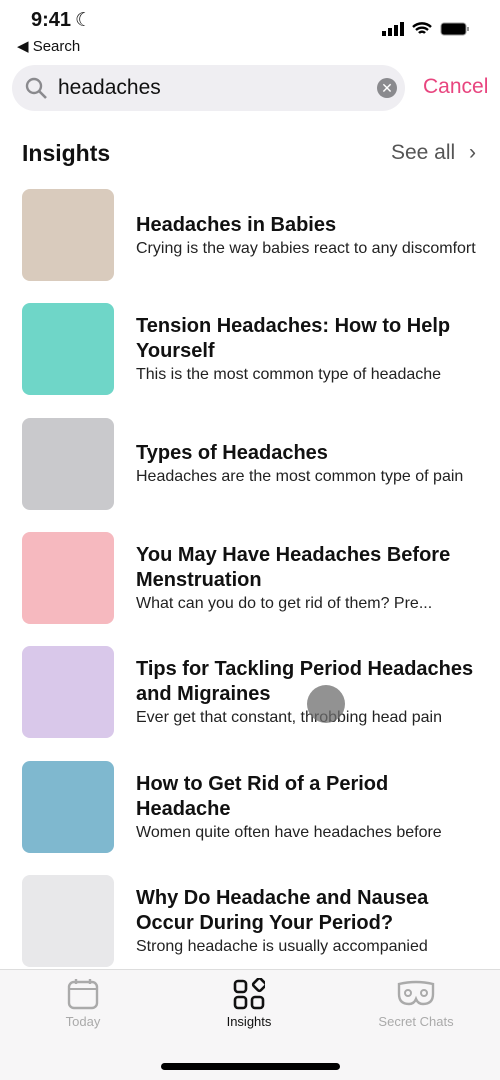 Image resolution: width=500 pixels, height=1080 pixels. What do you see at coordinates (289, 375) in the screenshot?
I see `article-subtitle: This is the most common type of headache` at bounding box center [289, 375].